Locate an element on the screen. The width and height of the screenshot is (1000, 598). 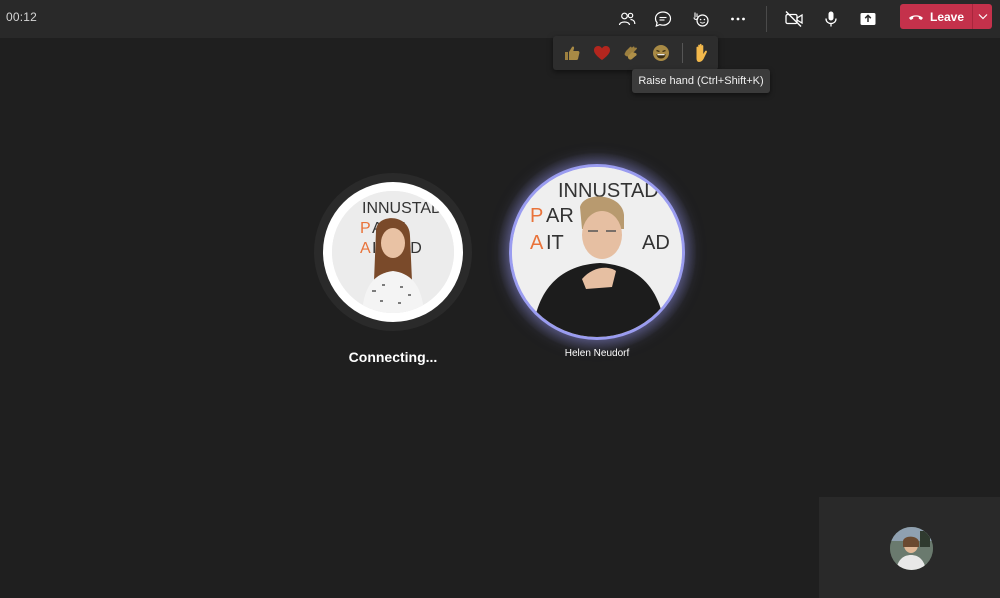
reactions-divider is located at coordinates (682, 53).